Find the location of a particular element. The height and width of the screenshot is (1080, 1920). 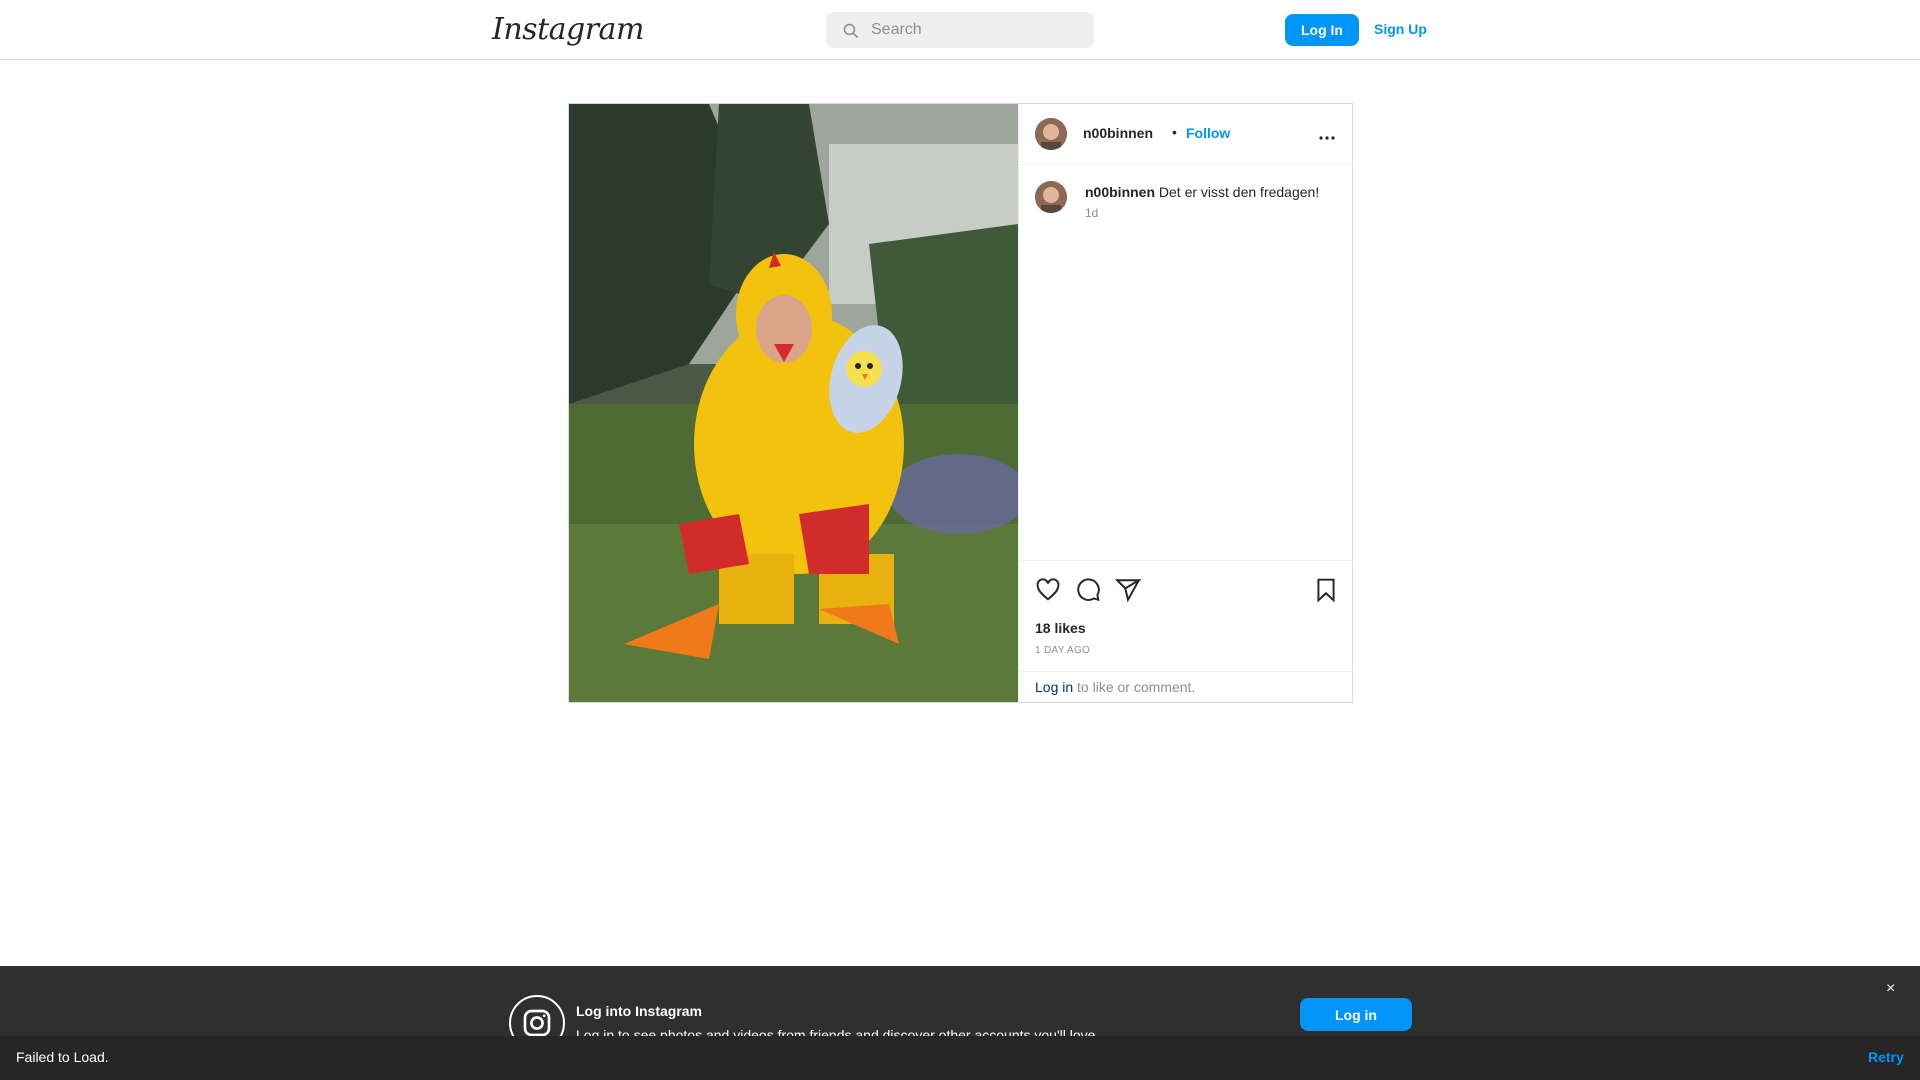

caption-avatar is located at coordinates (1051, 197).